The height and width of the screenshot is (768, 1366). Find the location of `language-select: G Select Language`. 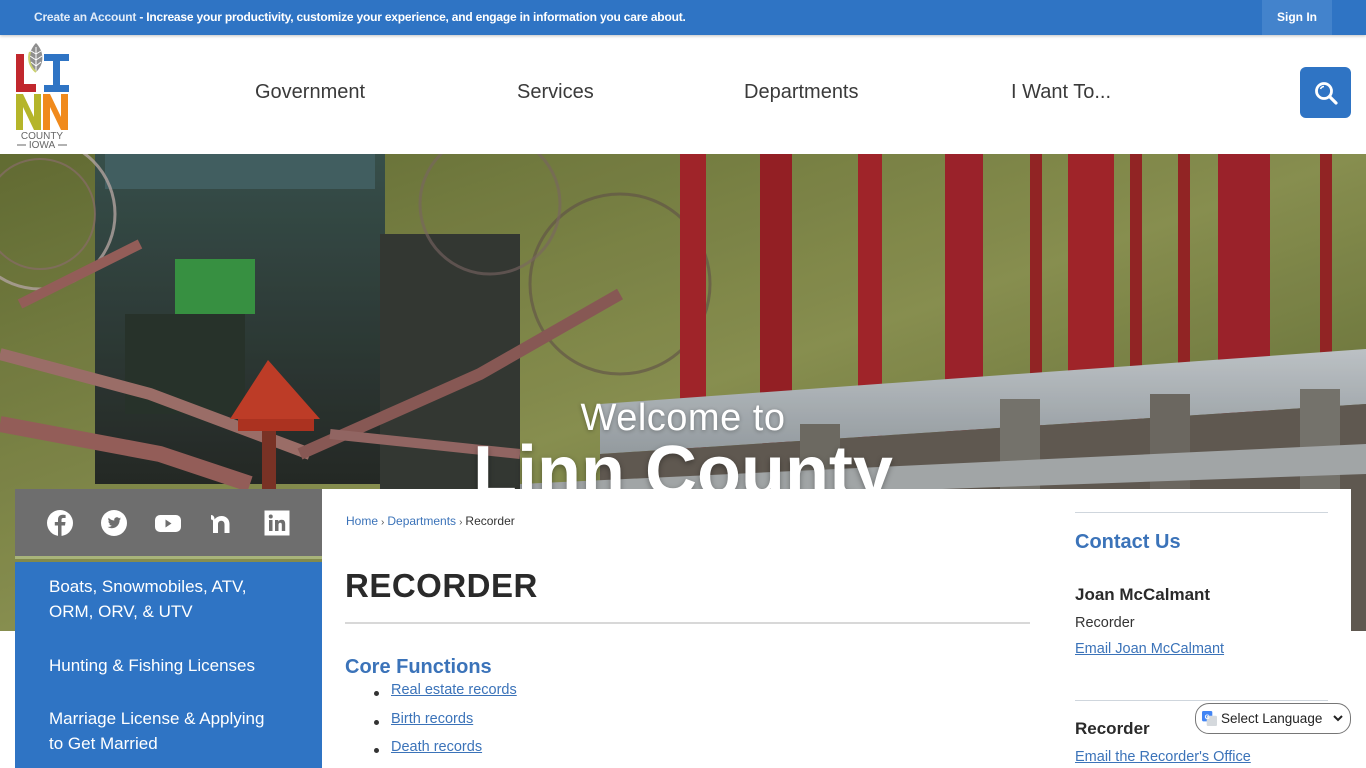

language-select: G Select Language is located at coordinates (1273, 718).